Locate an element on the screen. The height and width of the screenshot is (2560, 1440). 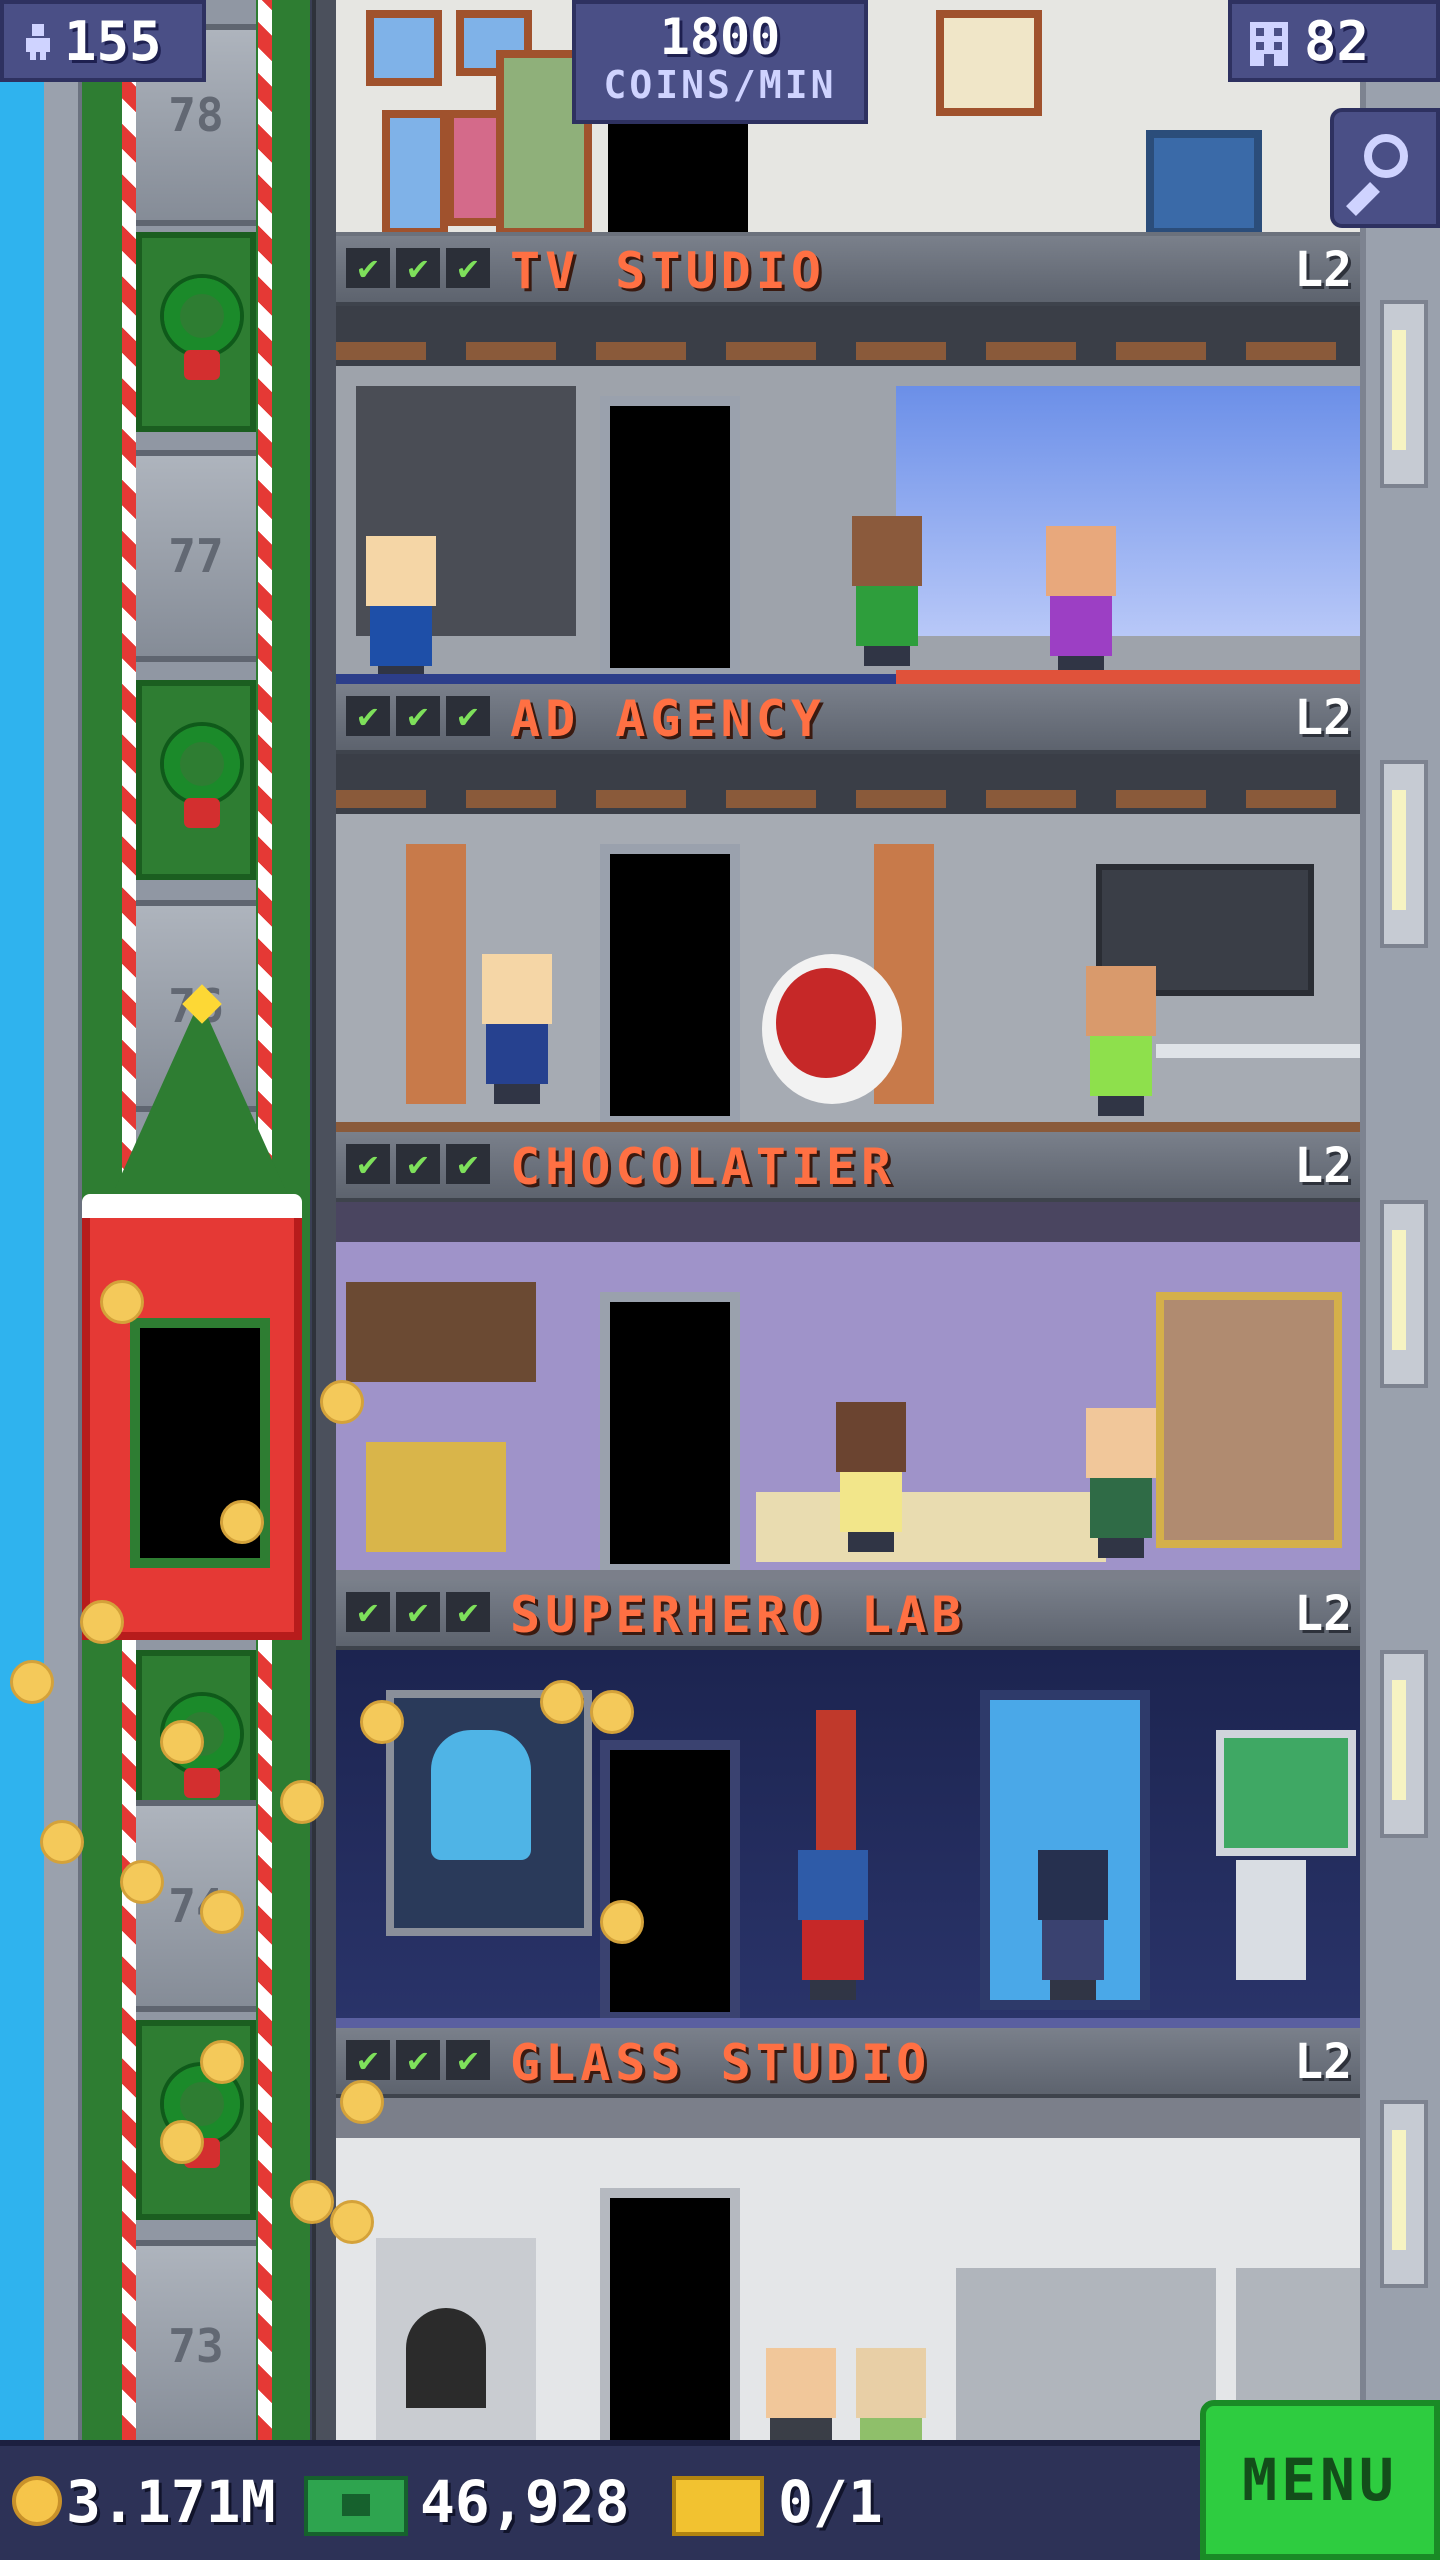
floor-count-badge: 82 is located at coordinates (1334, 41).